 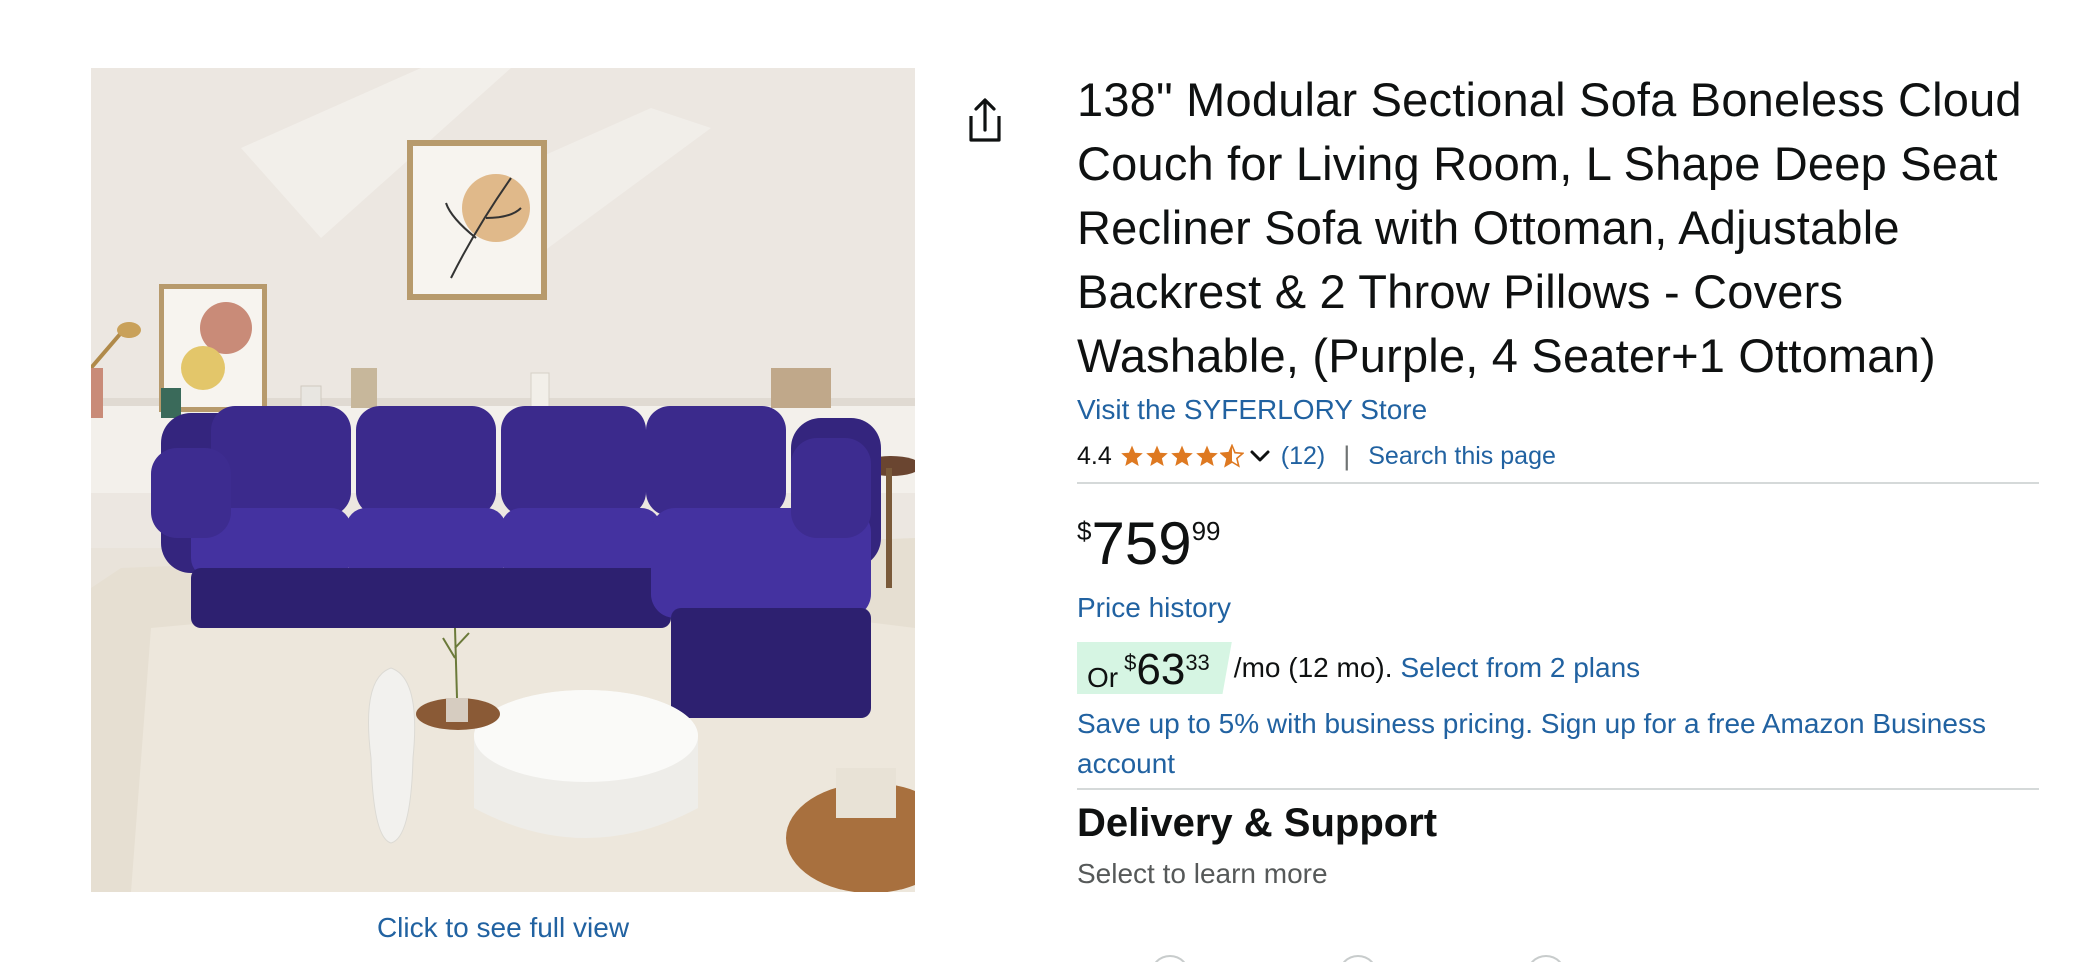 I want to click on price-fraction: 99, so click(x=1206, y=531).